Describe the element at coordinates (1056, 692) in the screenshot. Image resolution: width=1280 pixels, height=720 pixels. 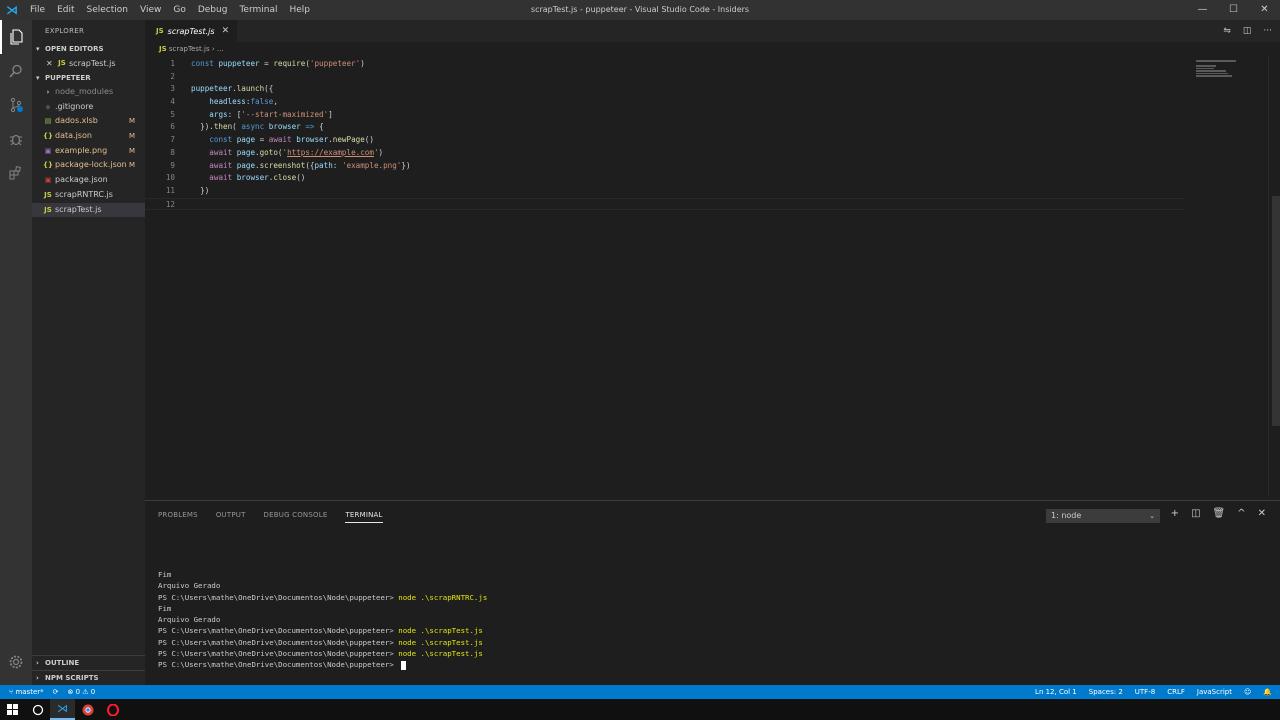
I see `cursor-position: Ln 12, Col 1` at that location.